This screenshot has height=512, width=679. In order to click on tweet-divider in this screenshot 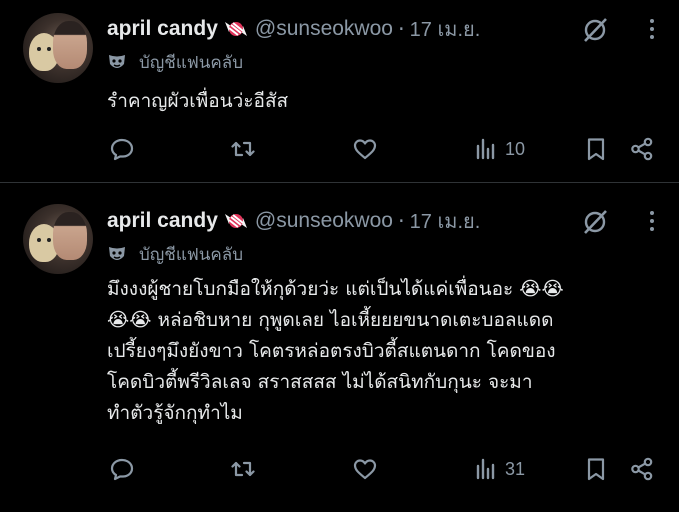, I will do `click(339, 182)`.